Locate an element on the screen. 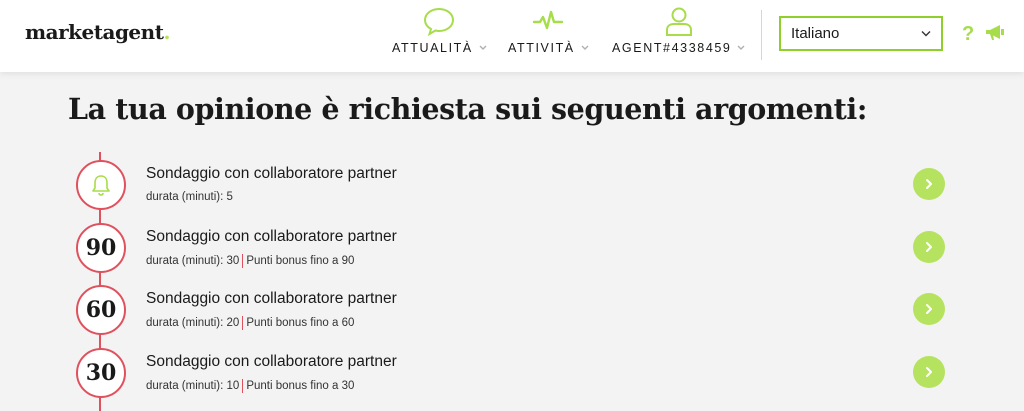  survey-badge: 60 is located at coordinates (101, 310).